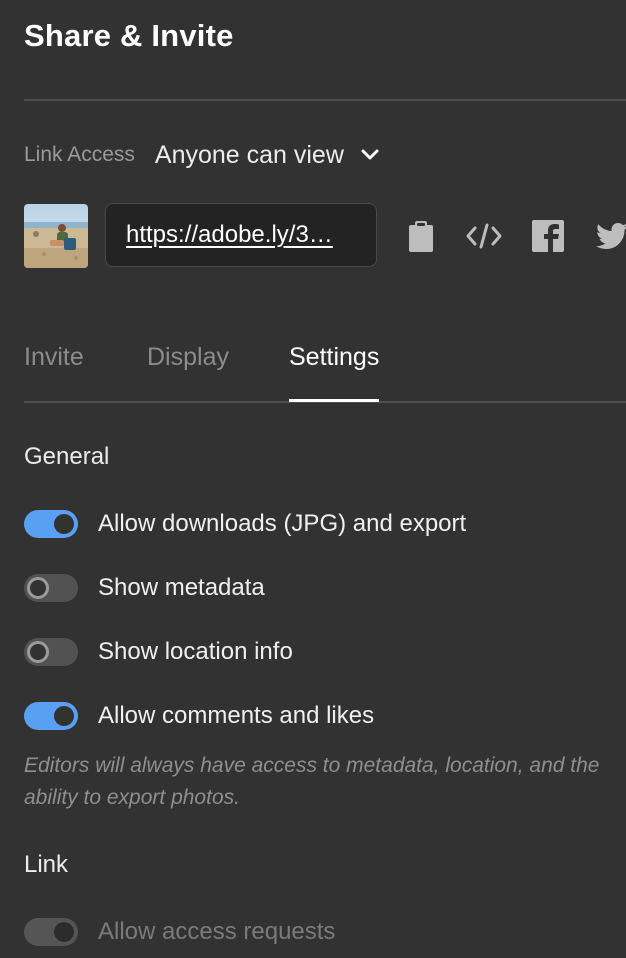 The width and height of the screenshot is (626, 958). What do you see at coordinates (236, 715) in the screenshot?
I see `allow-comments-label: Allow comments and likes` at bounding box center [236, 715].